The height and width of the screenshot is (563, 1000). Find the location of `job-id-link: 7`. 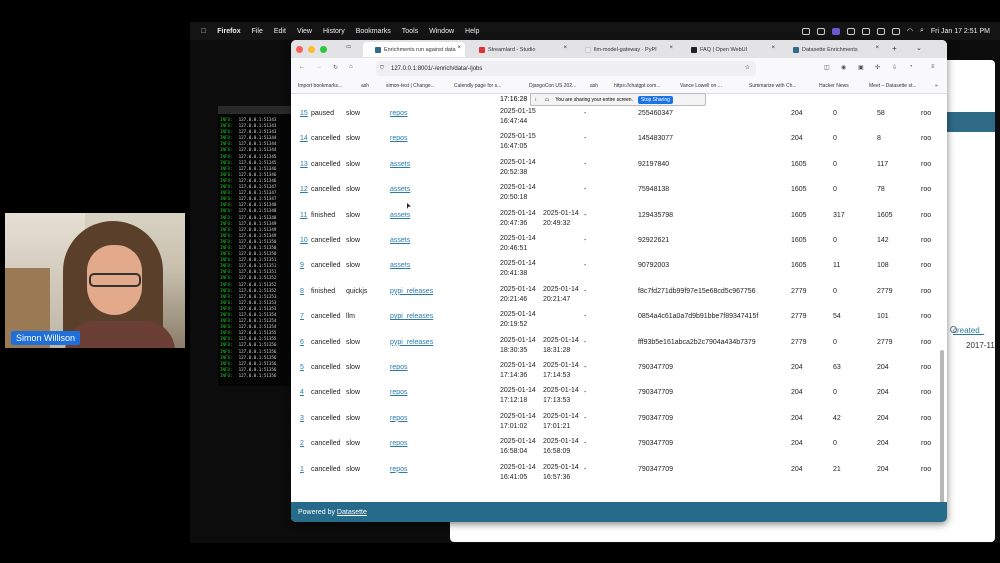

job-id-link: 7 is located at coordinates (302, 316).